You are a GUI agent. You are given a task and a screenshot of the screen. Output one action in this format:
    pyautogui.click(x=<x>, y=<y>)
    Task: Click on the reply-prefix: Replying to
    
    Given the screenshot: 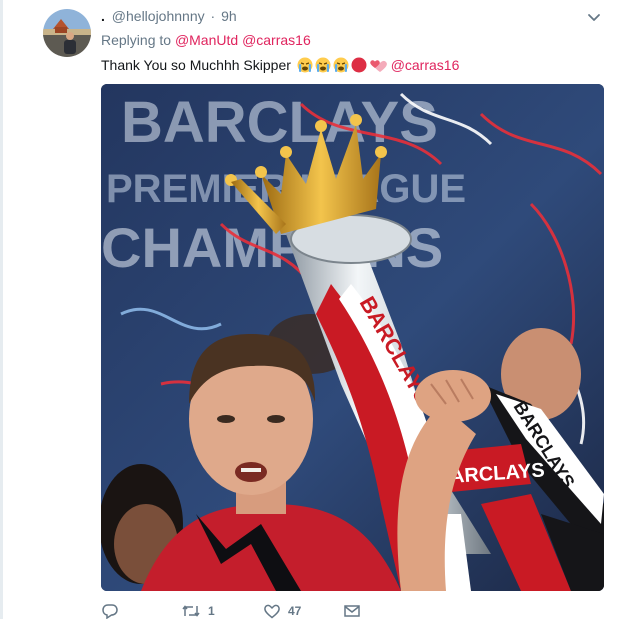 What is the action you would take?
    pyautogui.click(x=136, y=40)
    